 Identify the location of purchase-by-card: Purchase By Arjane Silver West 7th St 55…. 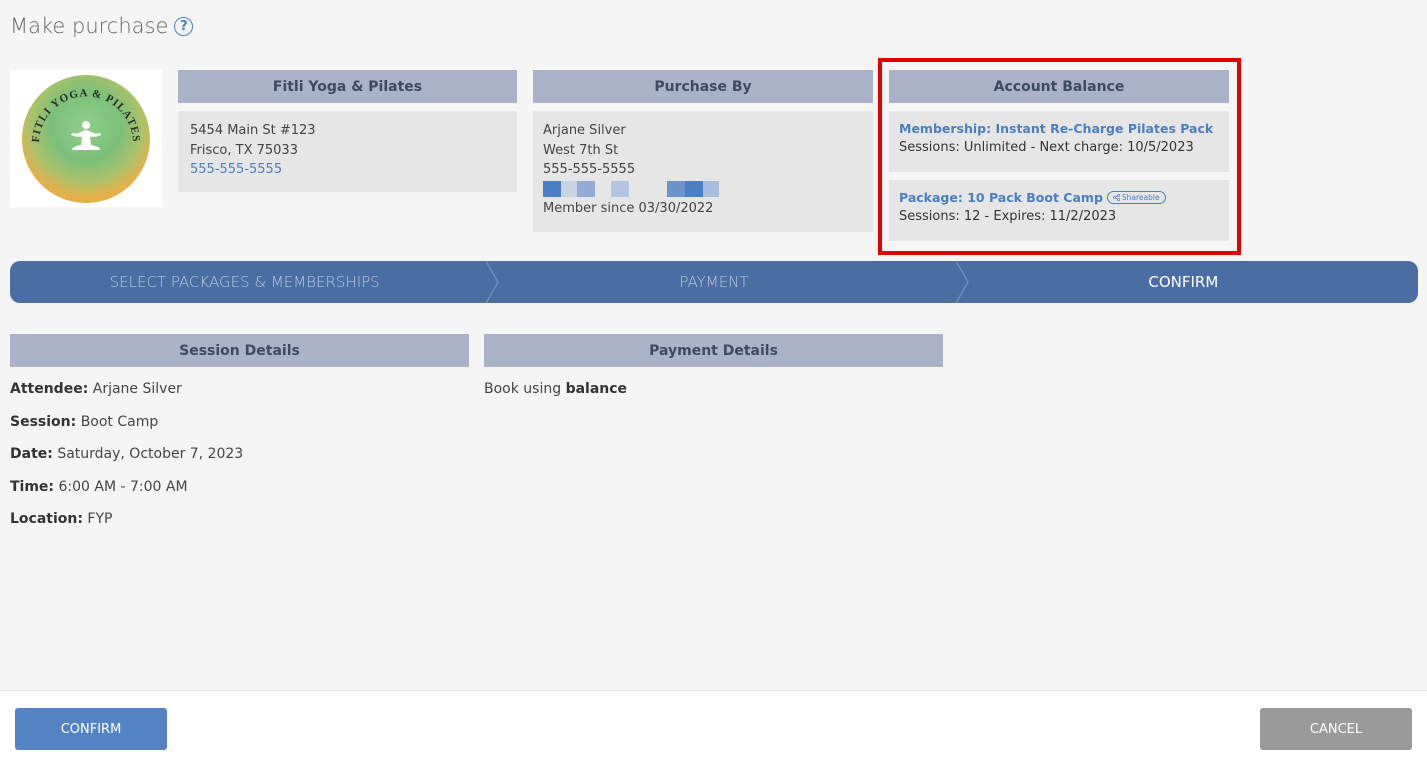
(703, 151).